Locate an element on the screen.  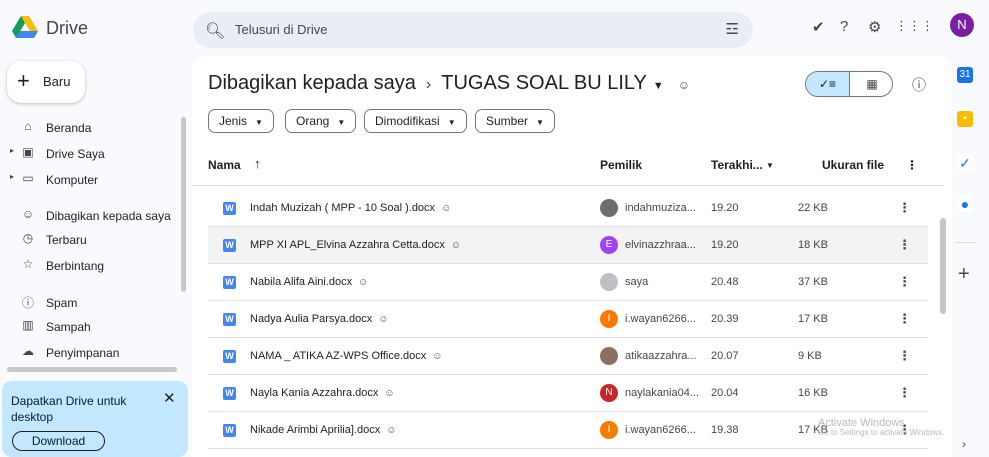
file-size: 18 KB is located at coordinates (813, 245).